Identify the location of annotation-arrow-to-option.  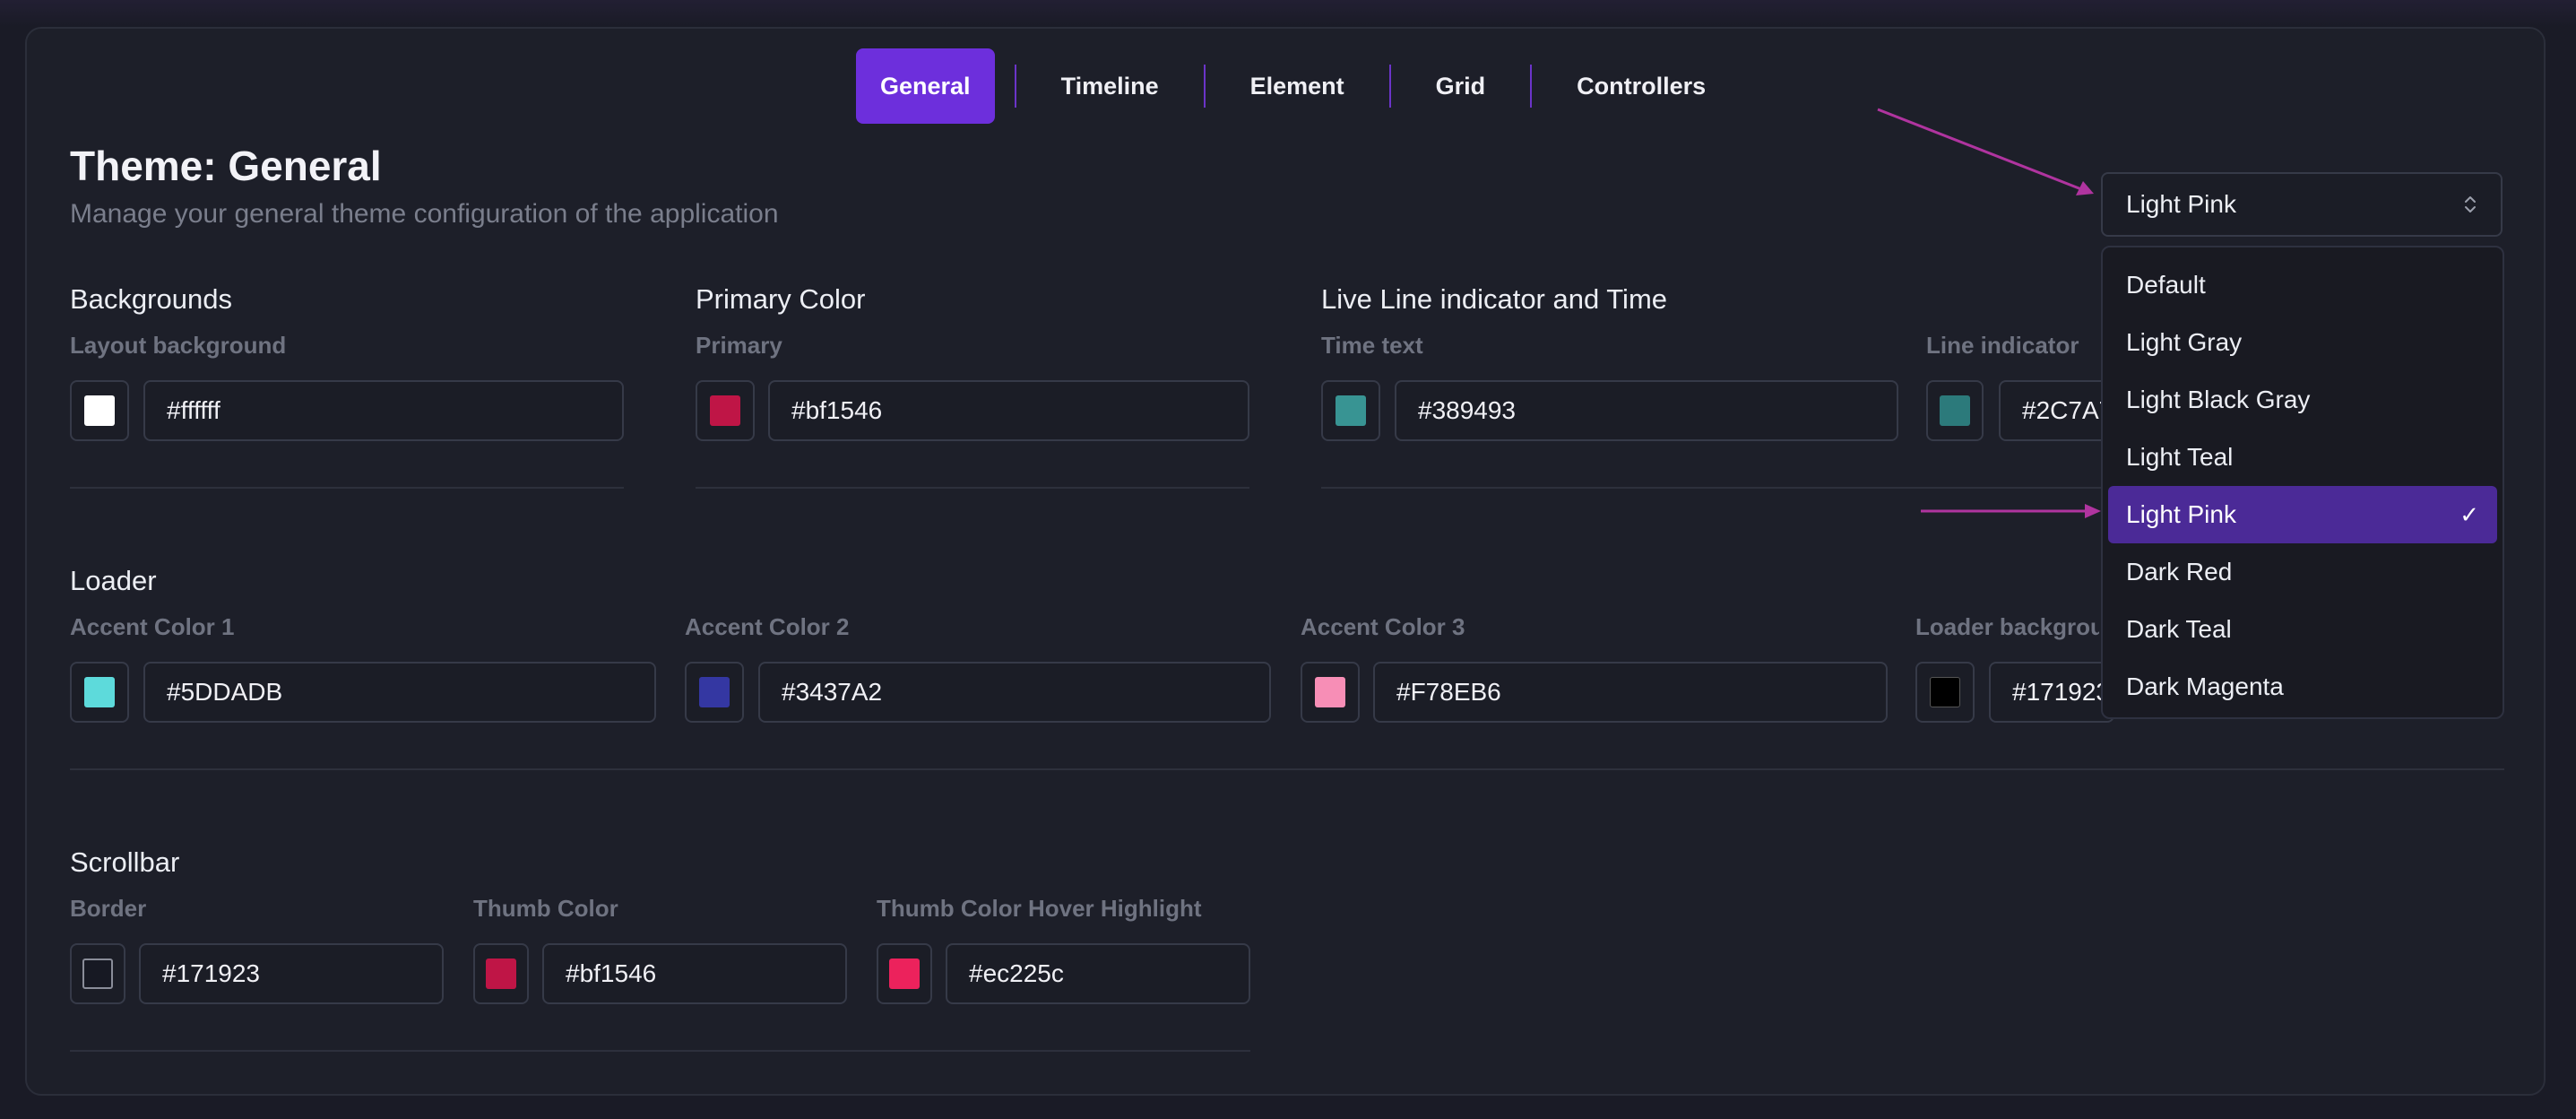
(2011, 511).